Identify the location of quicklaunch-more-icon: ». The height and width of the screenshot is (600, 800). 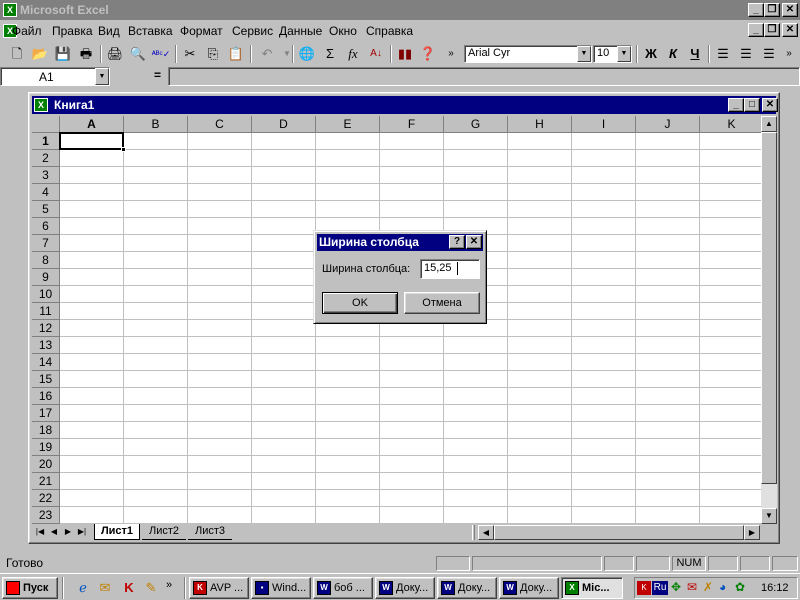
(169, 585).